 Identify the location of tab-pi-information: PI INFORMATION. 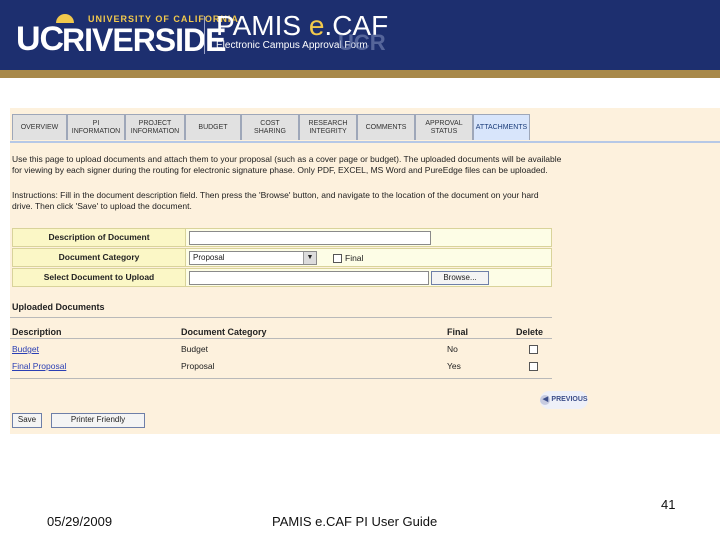
(96, 127).